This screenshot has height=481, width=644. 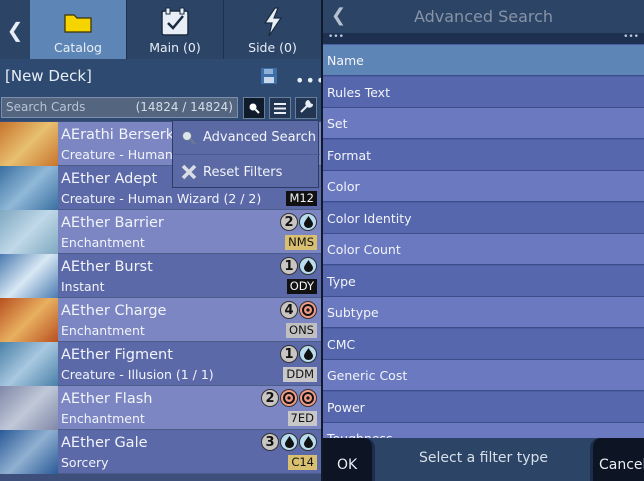 I want to click on set-badge: ODY, so click(x=301, y=286).